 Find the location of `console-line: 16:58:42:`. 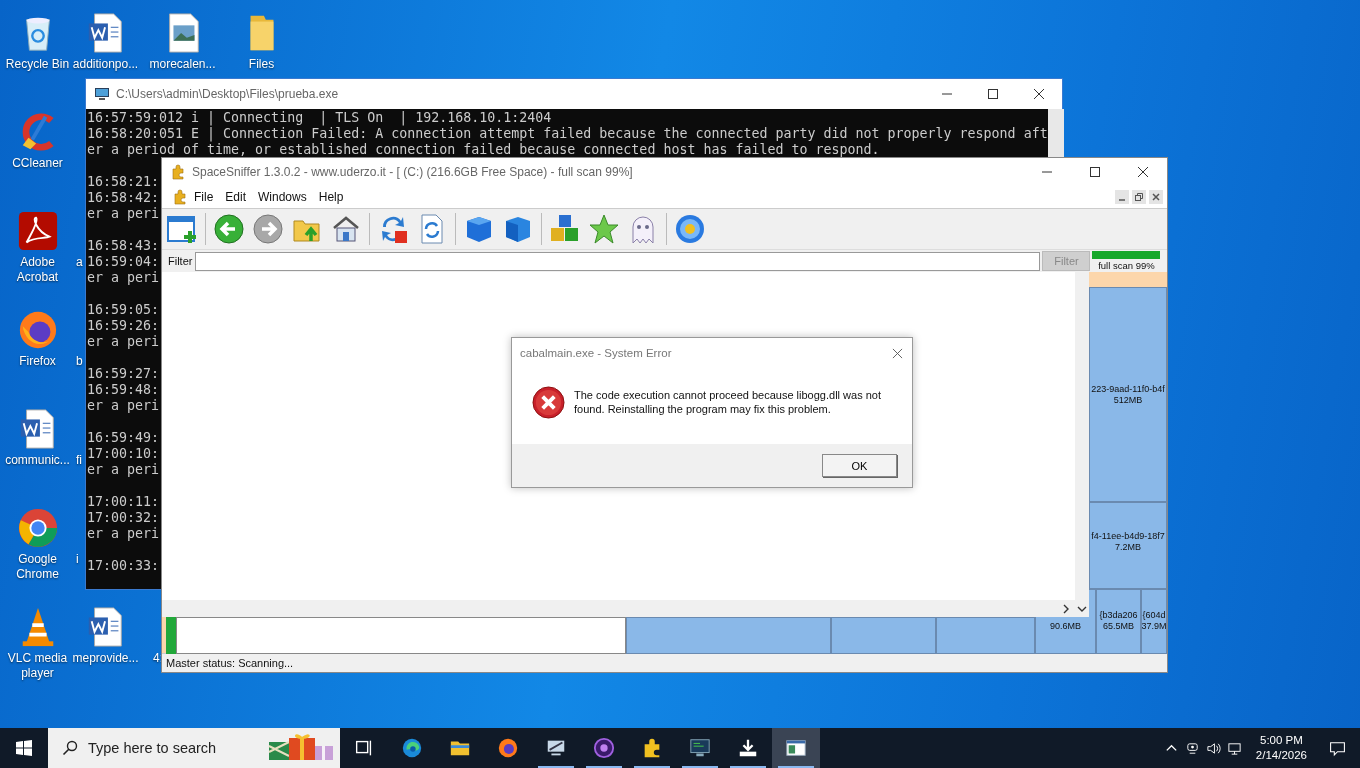

console-line: 16:58:42: is located at coordinates (123, 197).